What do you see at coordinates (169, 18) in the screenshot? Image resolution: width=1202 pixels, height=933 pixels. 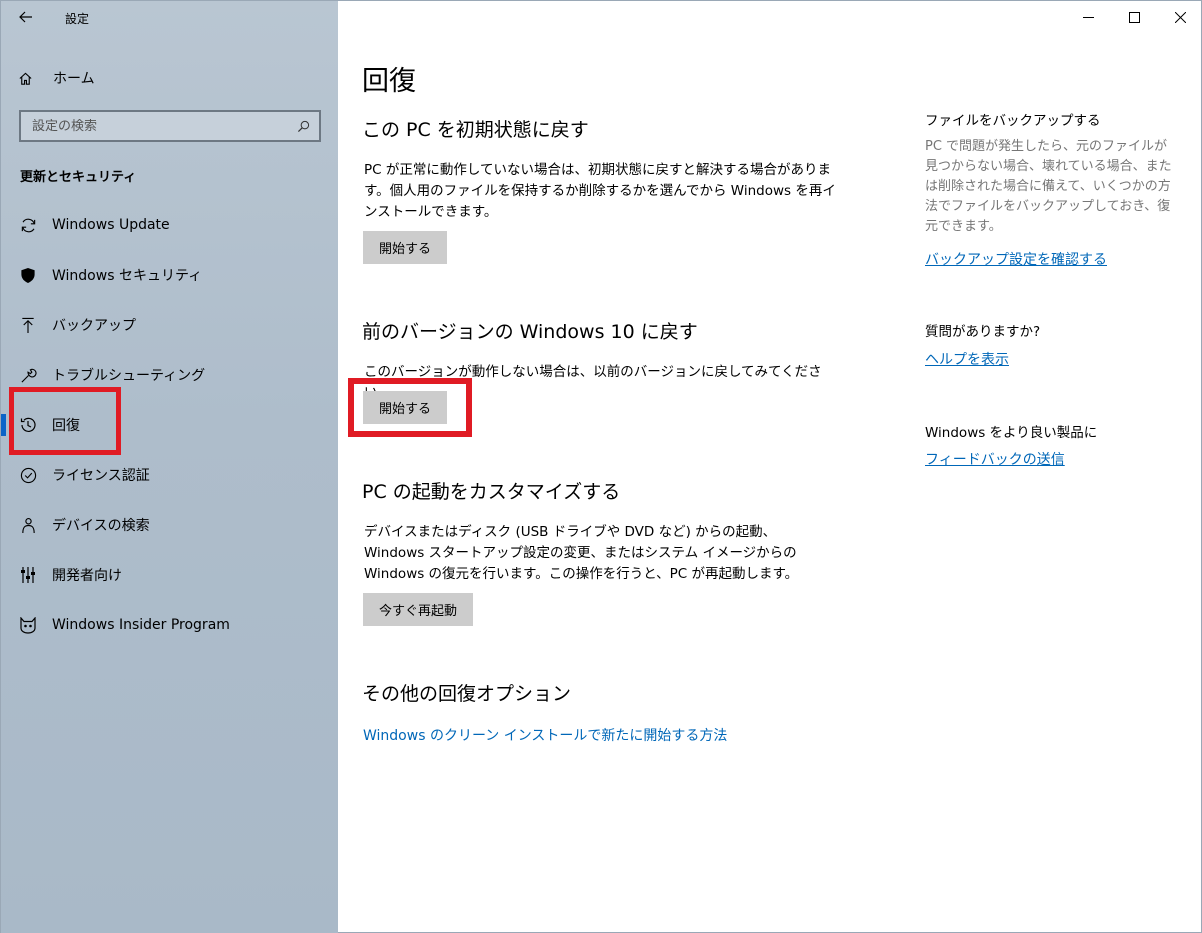 I see `title-bar: 設定` at bounding box center [169, 18].